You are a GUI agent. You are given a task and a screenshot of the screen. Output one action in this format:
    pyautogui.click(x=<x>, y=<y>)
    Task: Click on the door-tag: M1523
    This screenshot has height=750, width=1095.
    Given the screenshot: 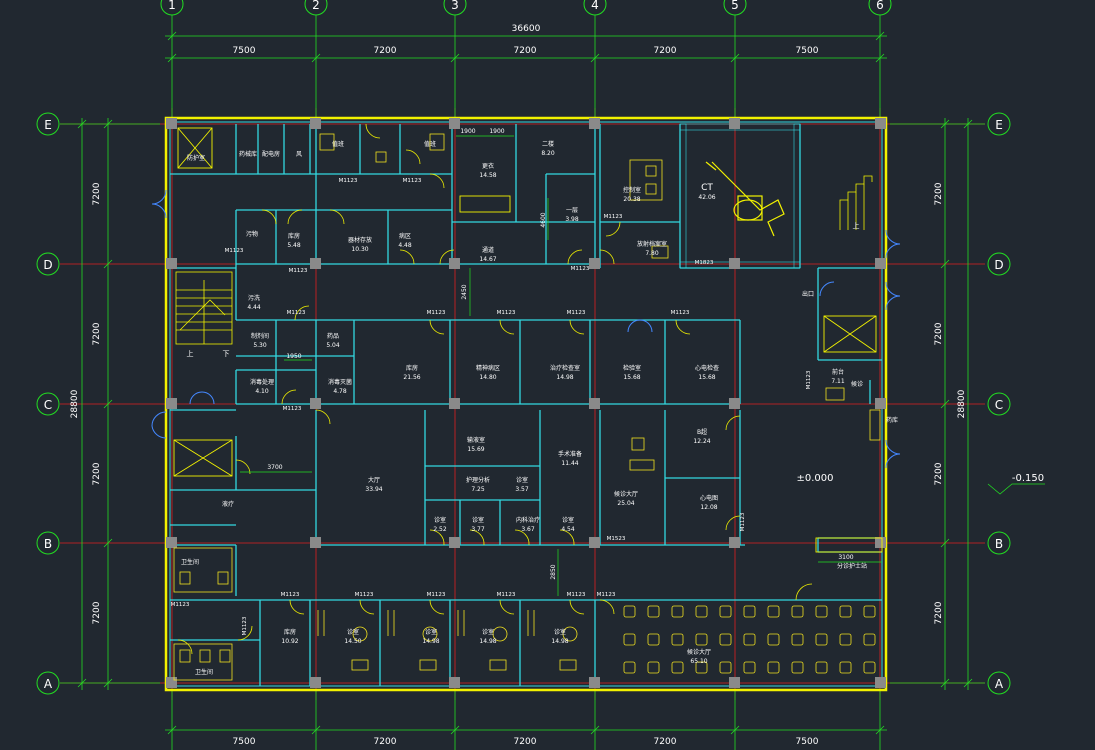 What is the action you would take?
    pyautogui.click(x=616, y=539)
    